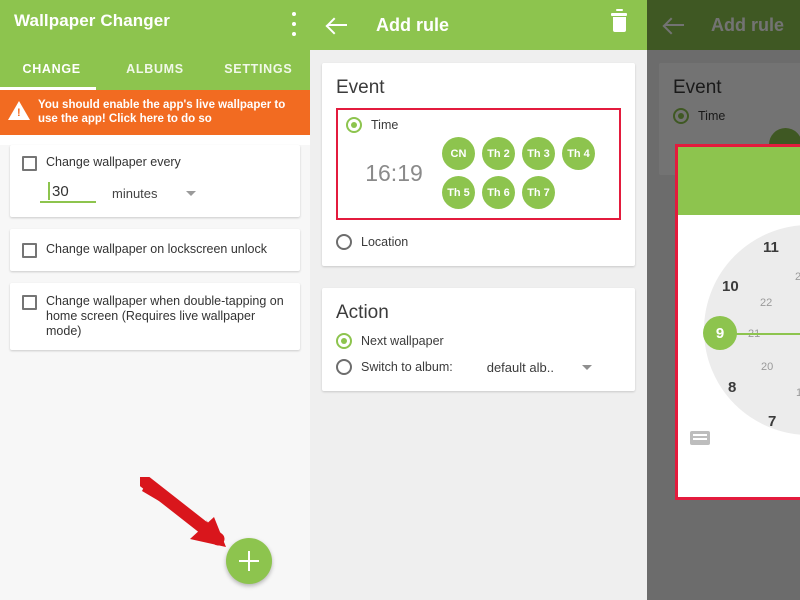  I want to click on card-lockscreen-unlock: Change wallpaper on lockscreen unlock, so click(155, 250).